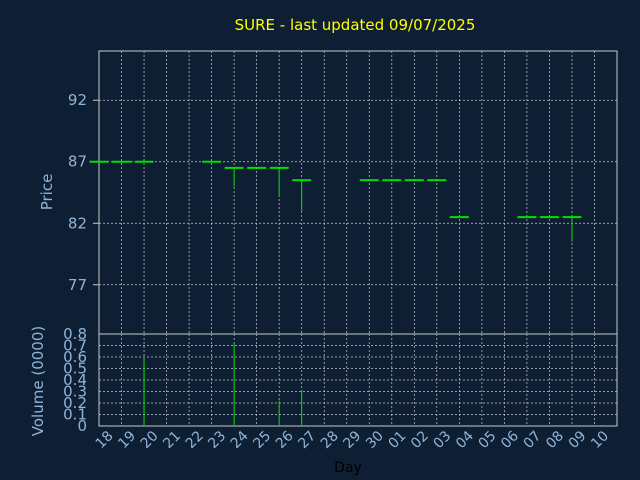  What do you see at coordinates (262, 440) in the screenshot?
I see `x-tick-label: 25` at bounding box center [262, 440].